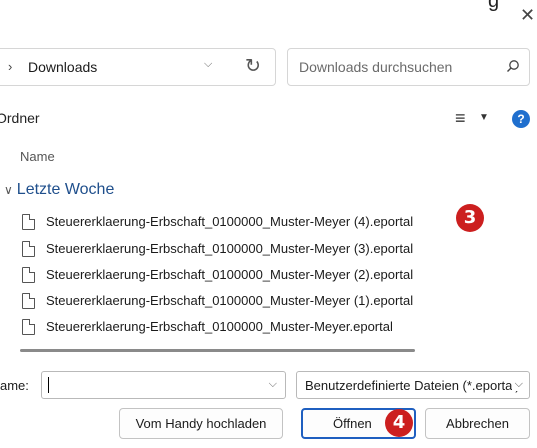 Image resolution: width=537 pixels, height=448 pixels. I want to click on annotation-badge-4: 4, so click(399, 423).